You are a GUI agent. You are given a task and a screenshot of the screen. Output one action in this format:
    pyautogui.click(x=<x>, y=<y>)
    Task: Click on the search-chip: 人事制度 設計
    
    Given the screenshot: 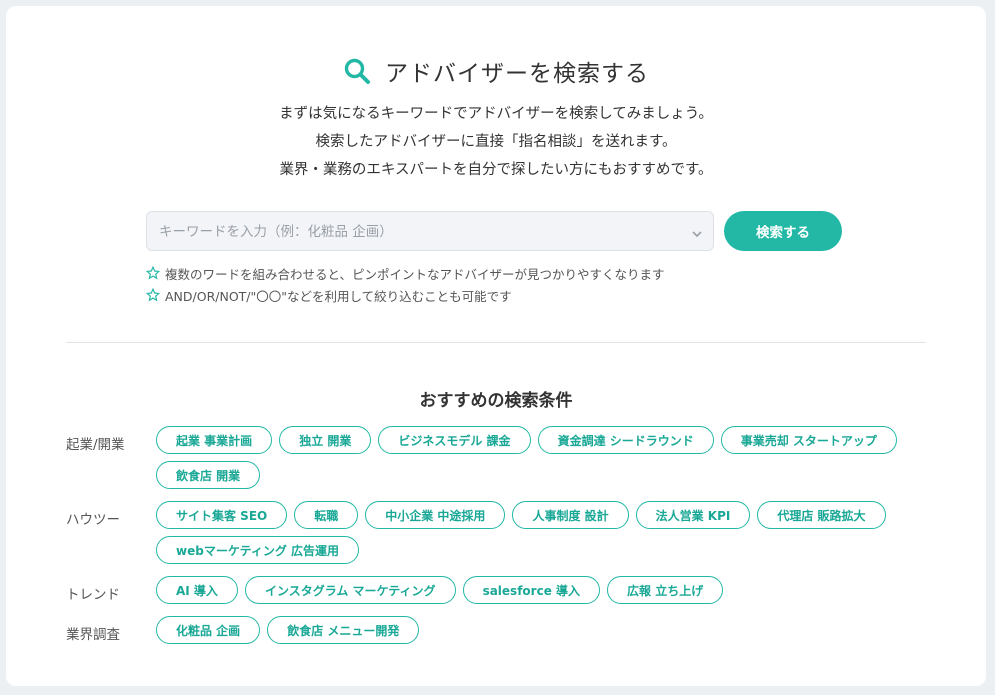 What is the action you would take?
    pyautogui.click(x=570, y=515)
    